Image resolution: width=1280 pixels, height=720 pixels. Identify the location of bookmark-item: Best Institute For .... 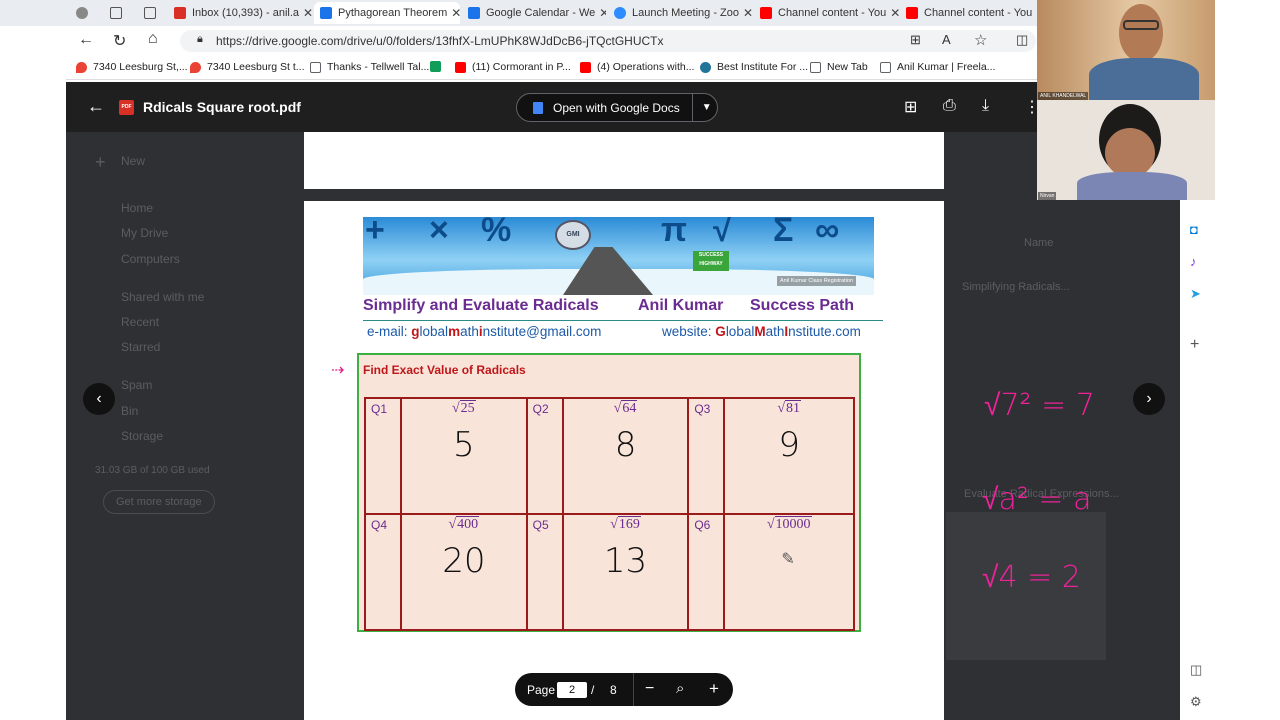
(754, 67).